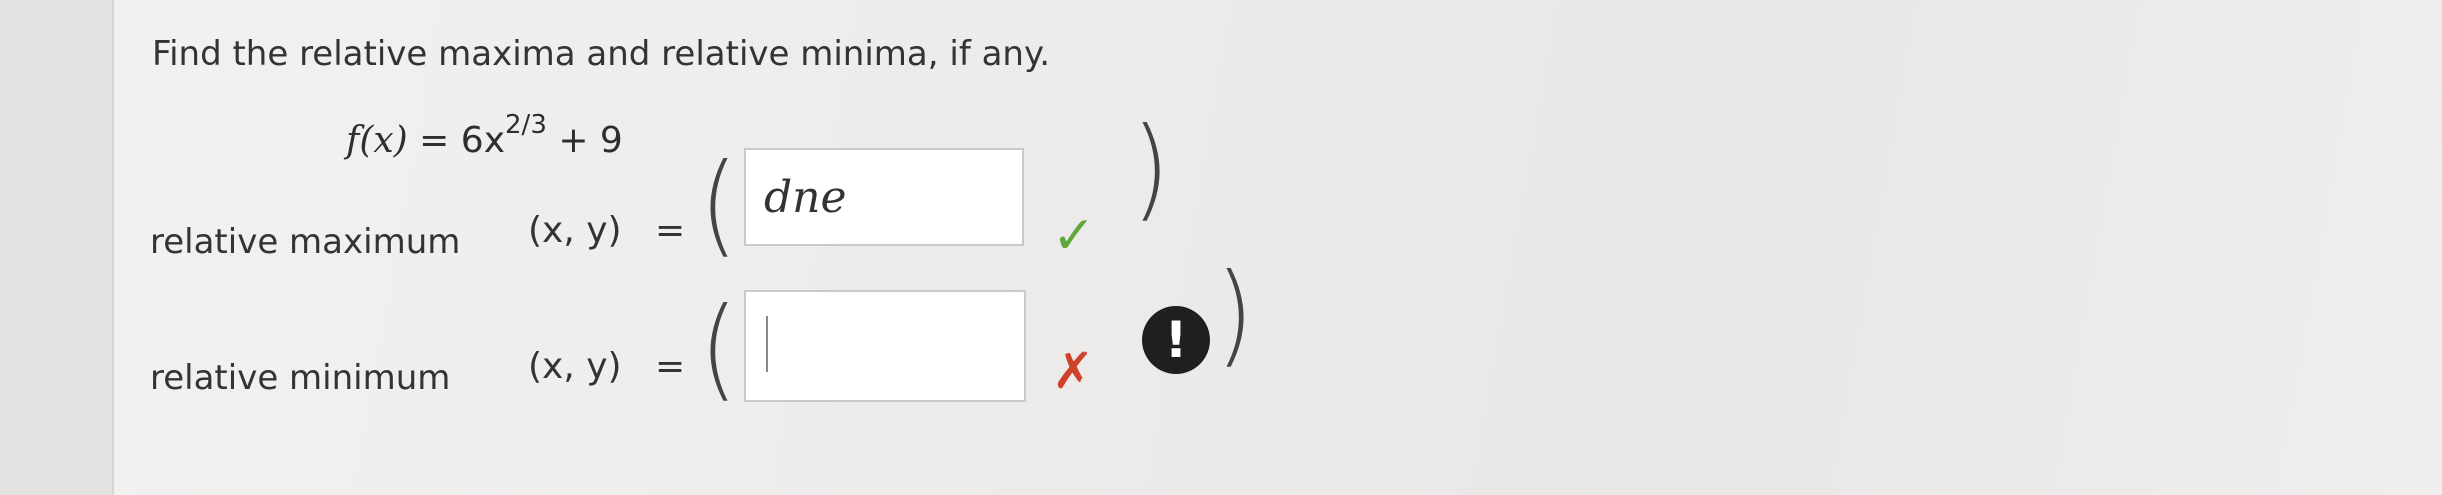  Describe the element at coordinates (526, 125) in the screenshot. I see `function-exponent: 2/3` at that location.